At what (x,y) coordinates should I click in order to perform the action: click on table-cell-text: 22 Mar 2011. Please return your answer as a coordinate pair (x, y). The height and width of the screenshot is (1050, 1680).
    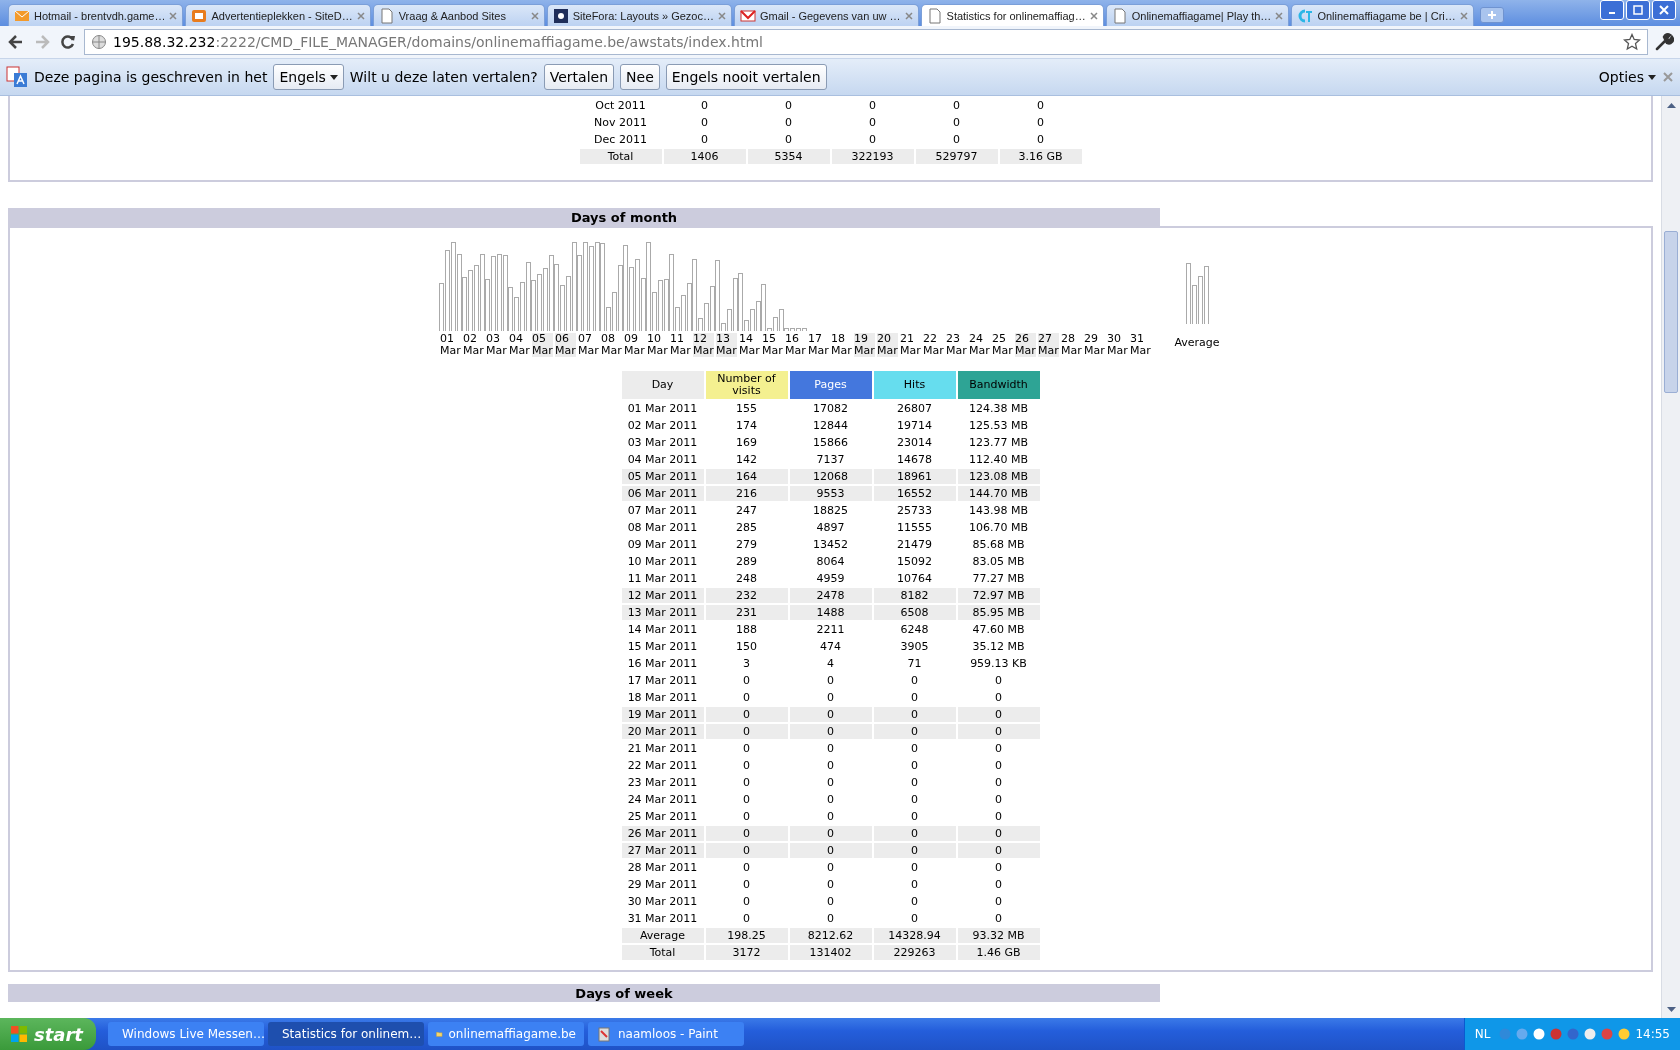
    Looking at the image, I should click on (662, 765).